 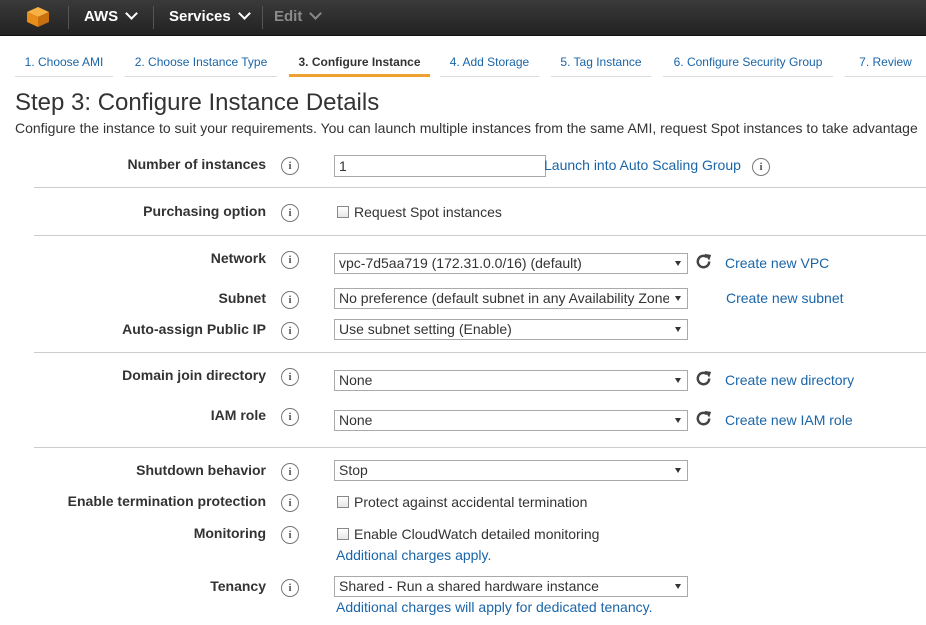 What do you see at coordinates (885, 64) in the screenshot?
I see `tab-review: 7. Review` at bounding box center [885, 64].